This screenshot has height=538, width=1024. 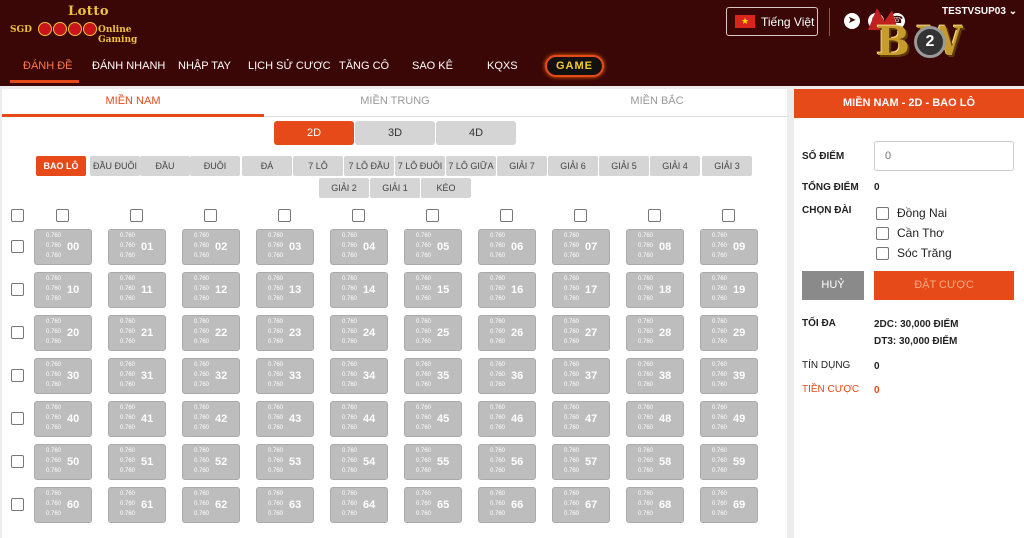 I want to click on select-all-checkbox, so click(x=17, y=215).